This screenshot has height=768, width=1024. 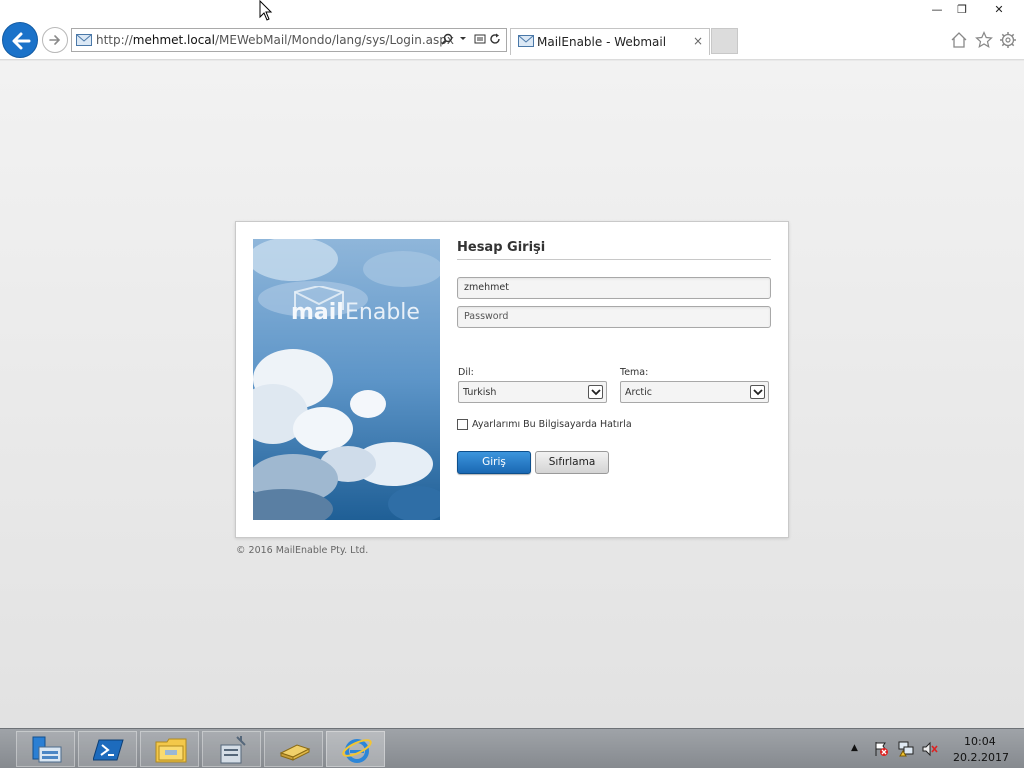 What do you see at coordinates (512, 748) in the screenshot?
I see `taskbar: ▲ 10:04 20.2.2017` at bounding box center [512, 748].